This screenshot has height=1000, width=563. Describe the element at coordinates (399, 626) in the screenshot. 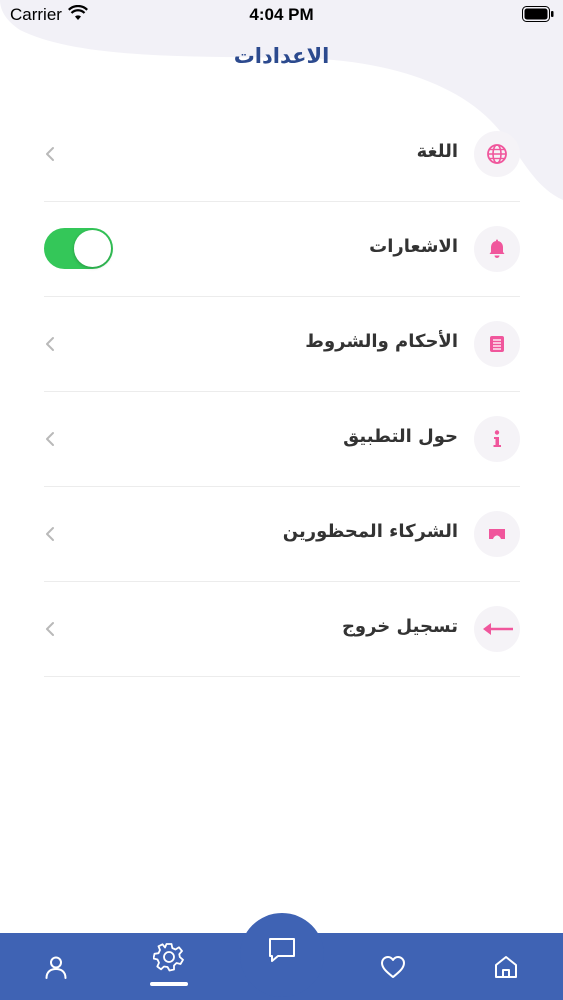

I see `logout-label: تسجيل خروج` at that location.